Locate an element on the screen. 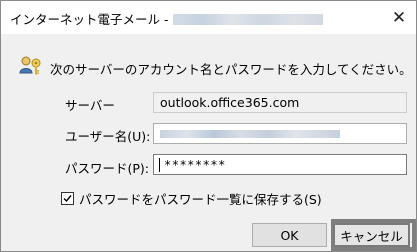 Image resolution: width=417 pixels, height=252 pixels. close-icon: ✕ is located at coordinates (399, 17).